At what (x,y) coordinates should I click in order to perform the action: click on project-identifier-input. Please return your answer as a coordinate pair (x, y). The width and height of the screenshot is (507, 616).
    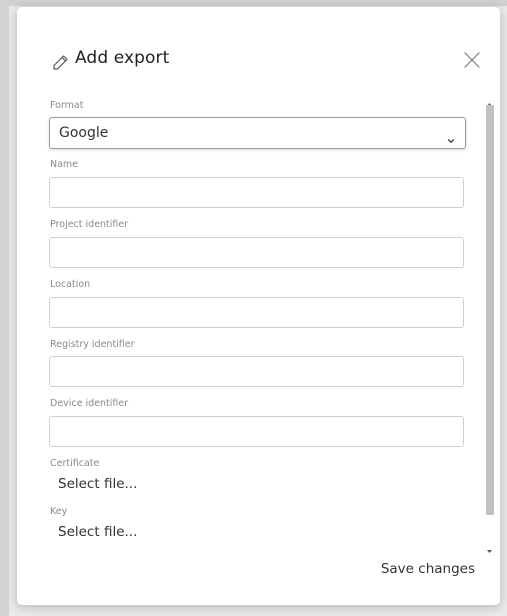
    Looking at the image, I should click on (256, 252).